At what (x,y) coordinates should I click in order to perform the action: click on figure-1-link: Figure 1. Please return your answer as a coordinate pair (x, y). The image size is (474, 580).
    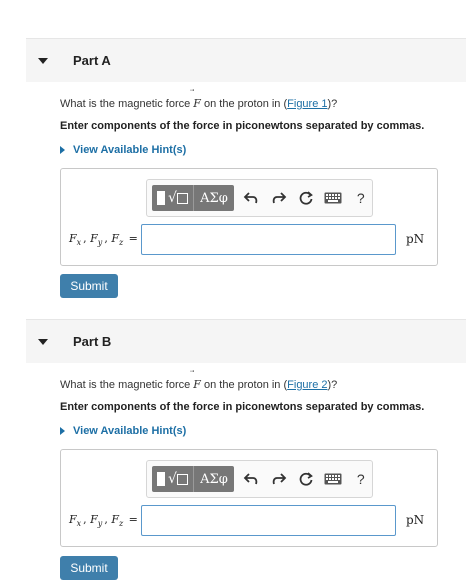
    Looking at the image, I should click on (307, 104).